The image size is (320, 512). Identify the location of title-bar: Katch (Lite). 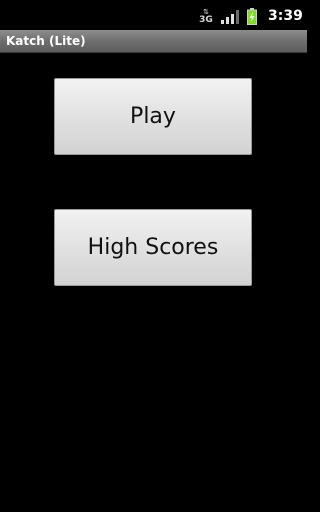
(153, 41).